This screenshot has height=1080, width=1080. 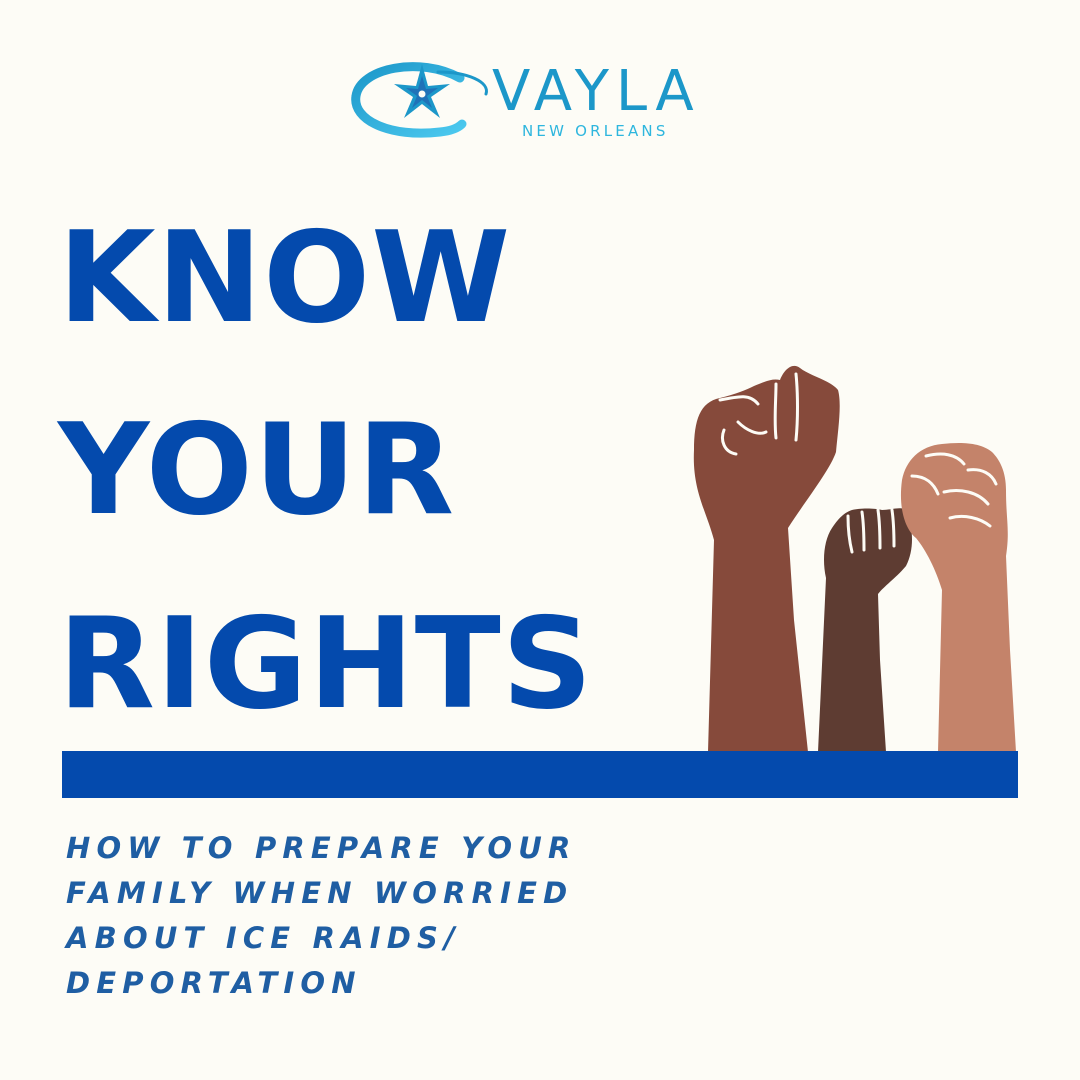 I want to click on subtitle-line-1: HOW TO PREPARE YOUR, so click(x=321, y=848).